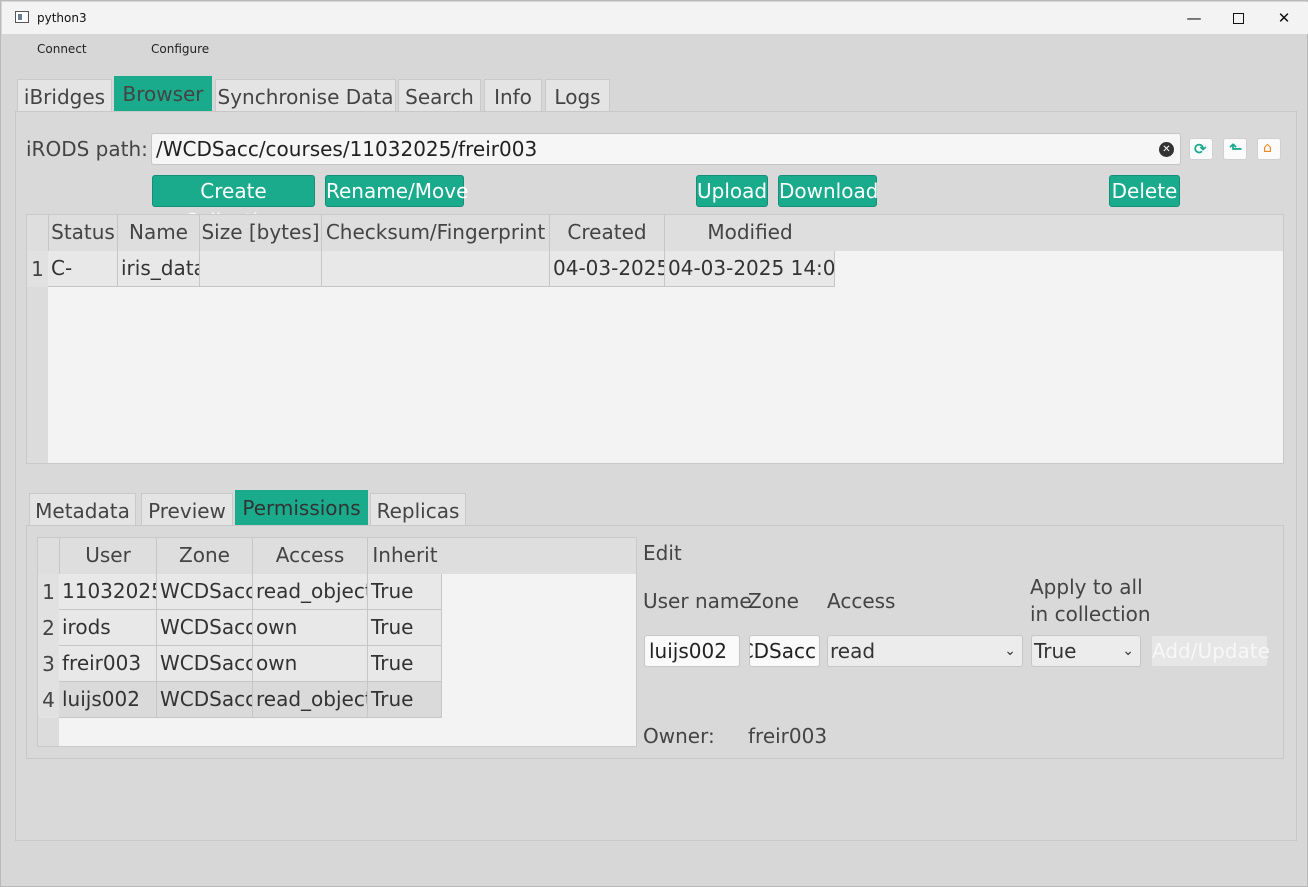 The width and height of the screenshot is (1308, 887). What do you see at coordinates (108, 700) in the screenshot?
I see `cell-user: luijs002` at bounding box center [108, 700].